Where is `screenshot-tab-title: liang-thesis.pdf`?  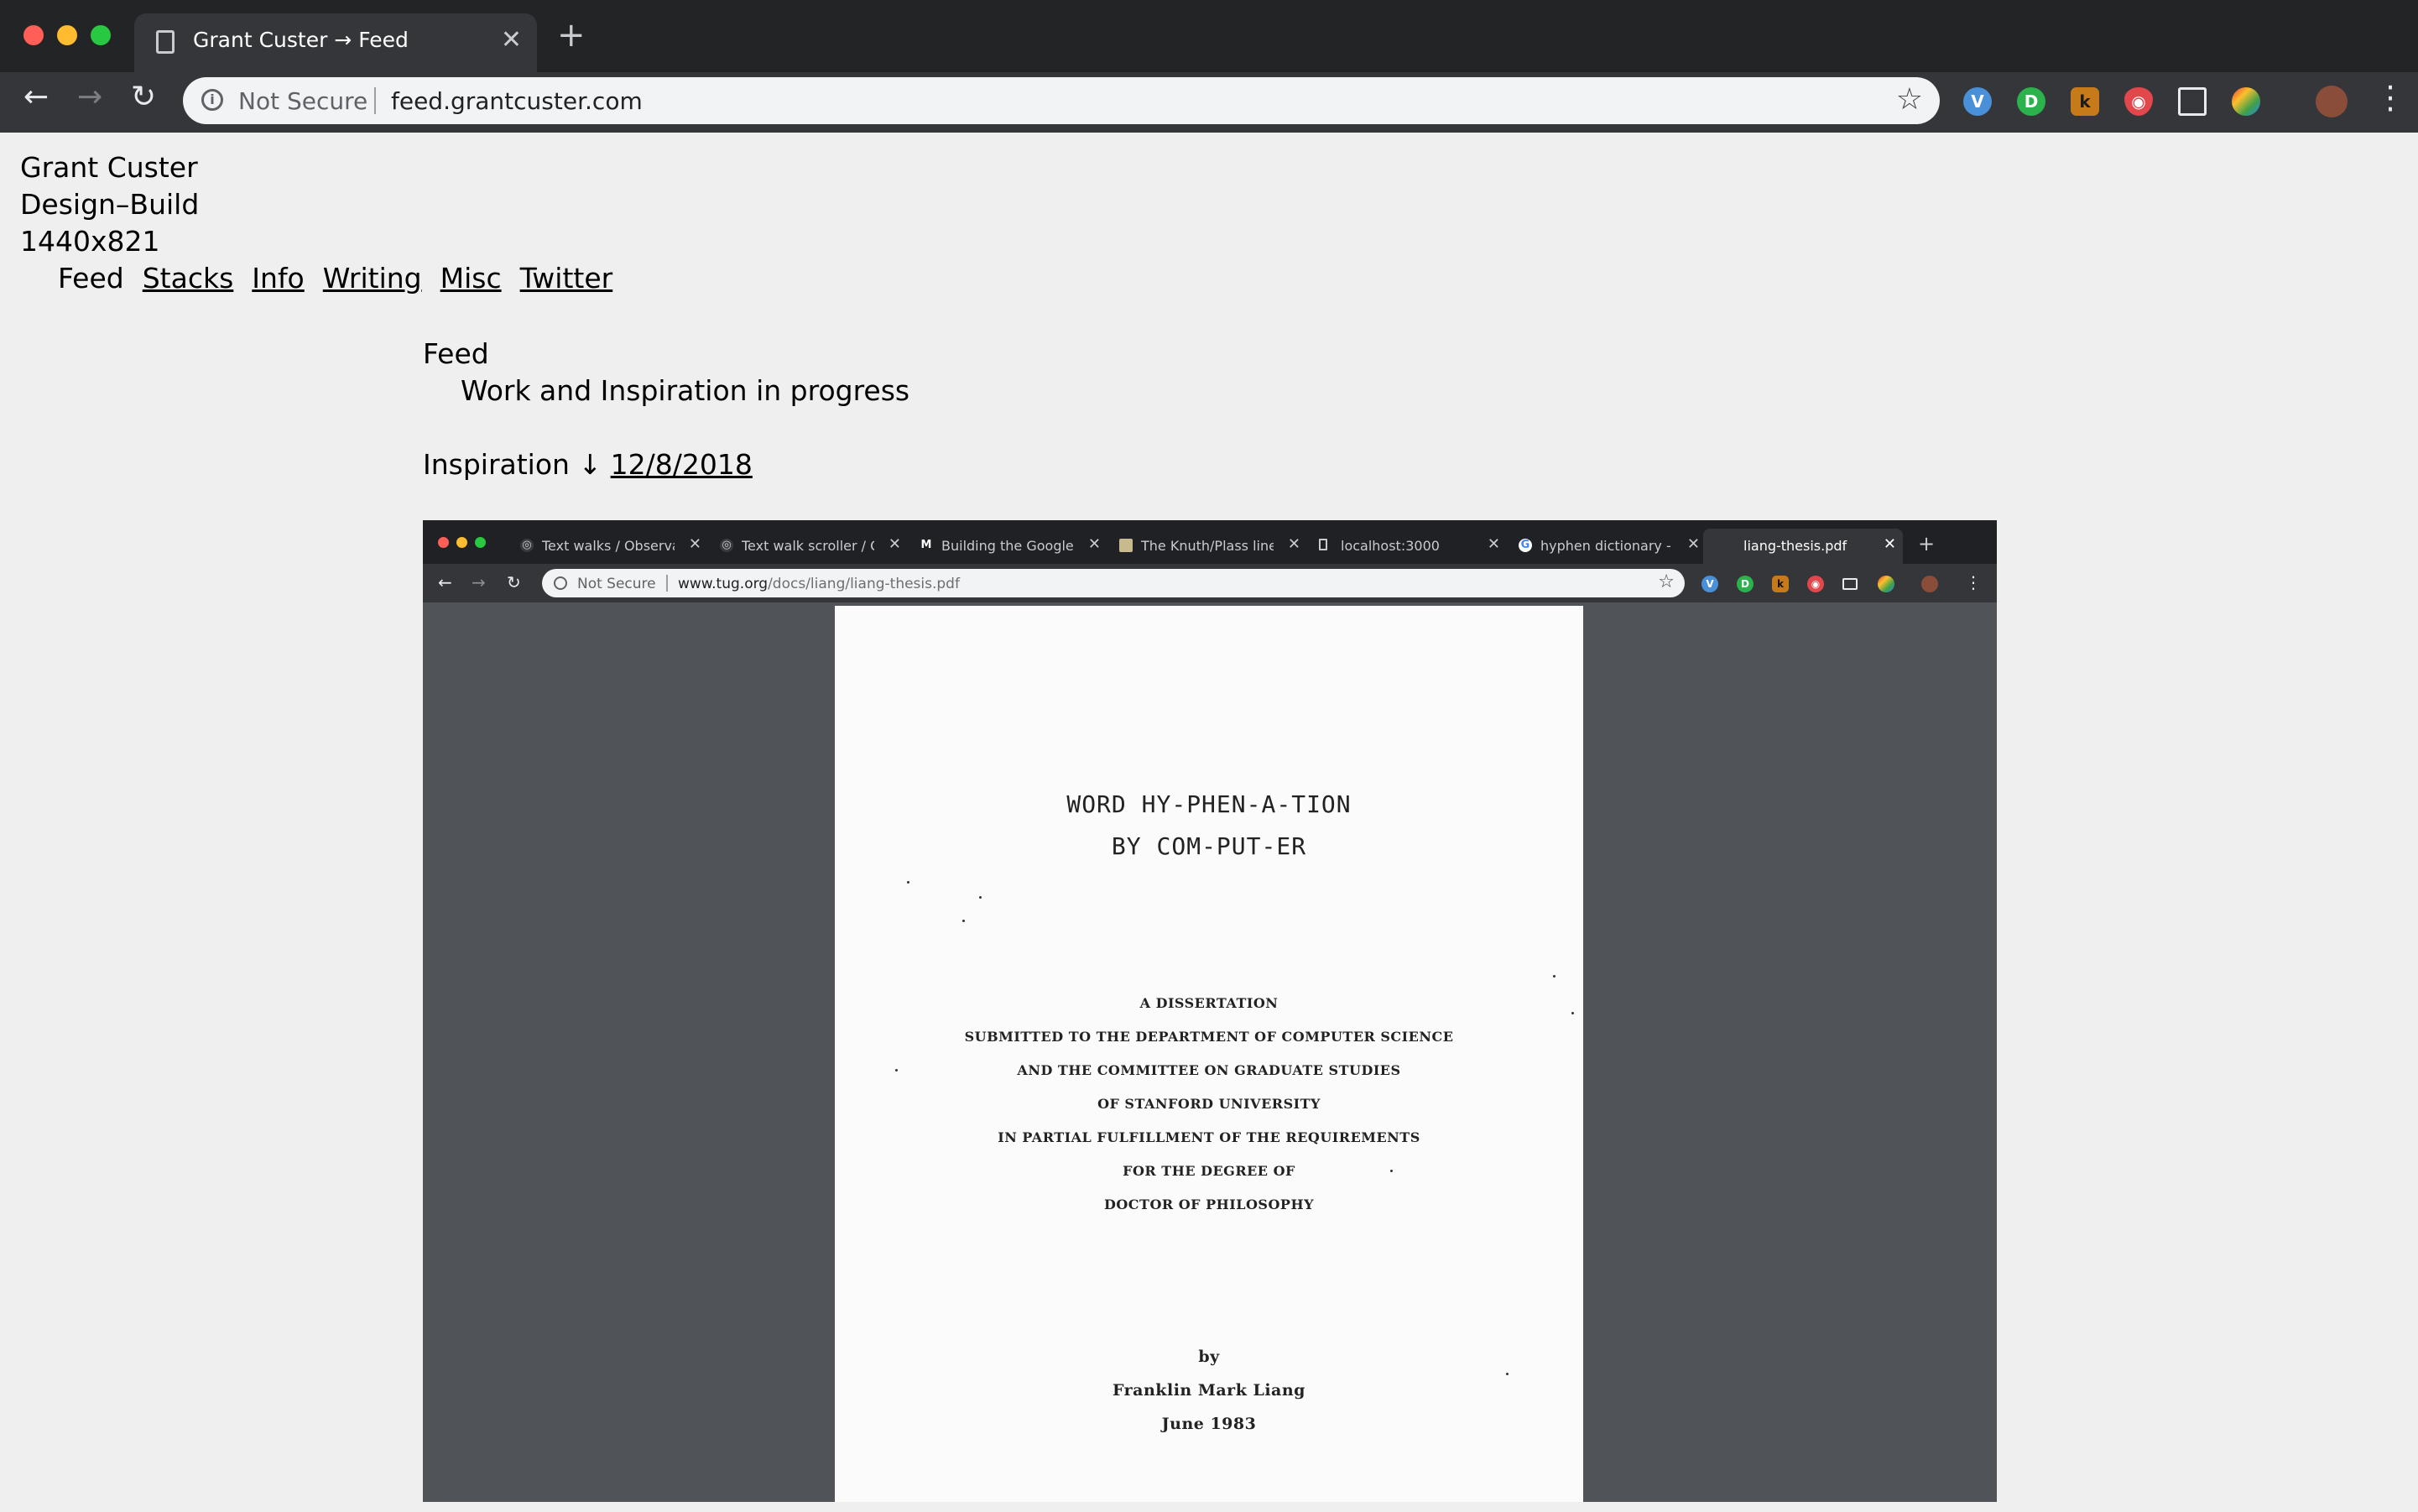 screenshot-tab-title: liang-thesis.pdf is located at coordinates (1795, 546).